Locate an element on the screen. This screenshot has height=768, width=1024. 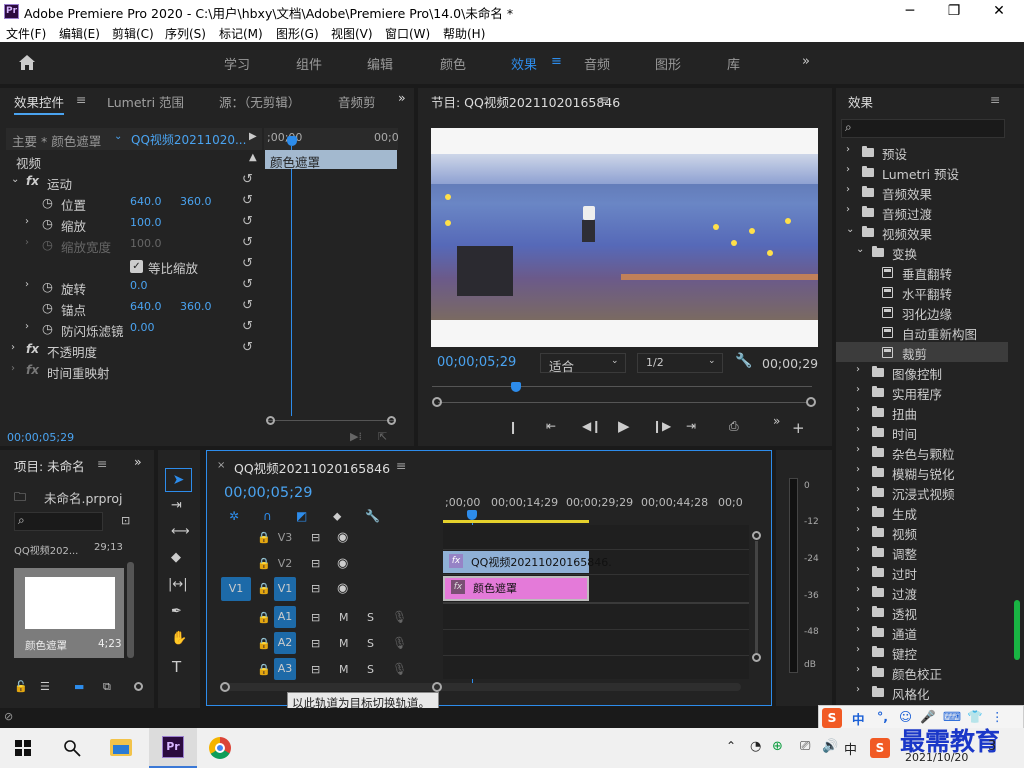
effects-tree-item: › 时间 is located at coordinates (922, 432).